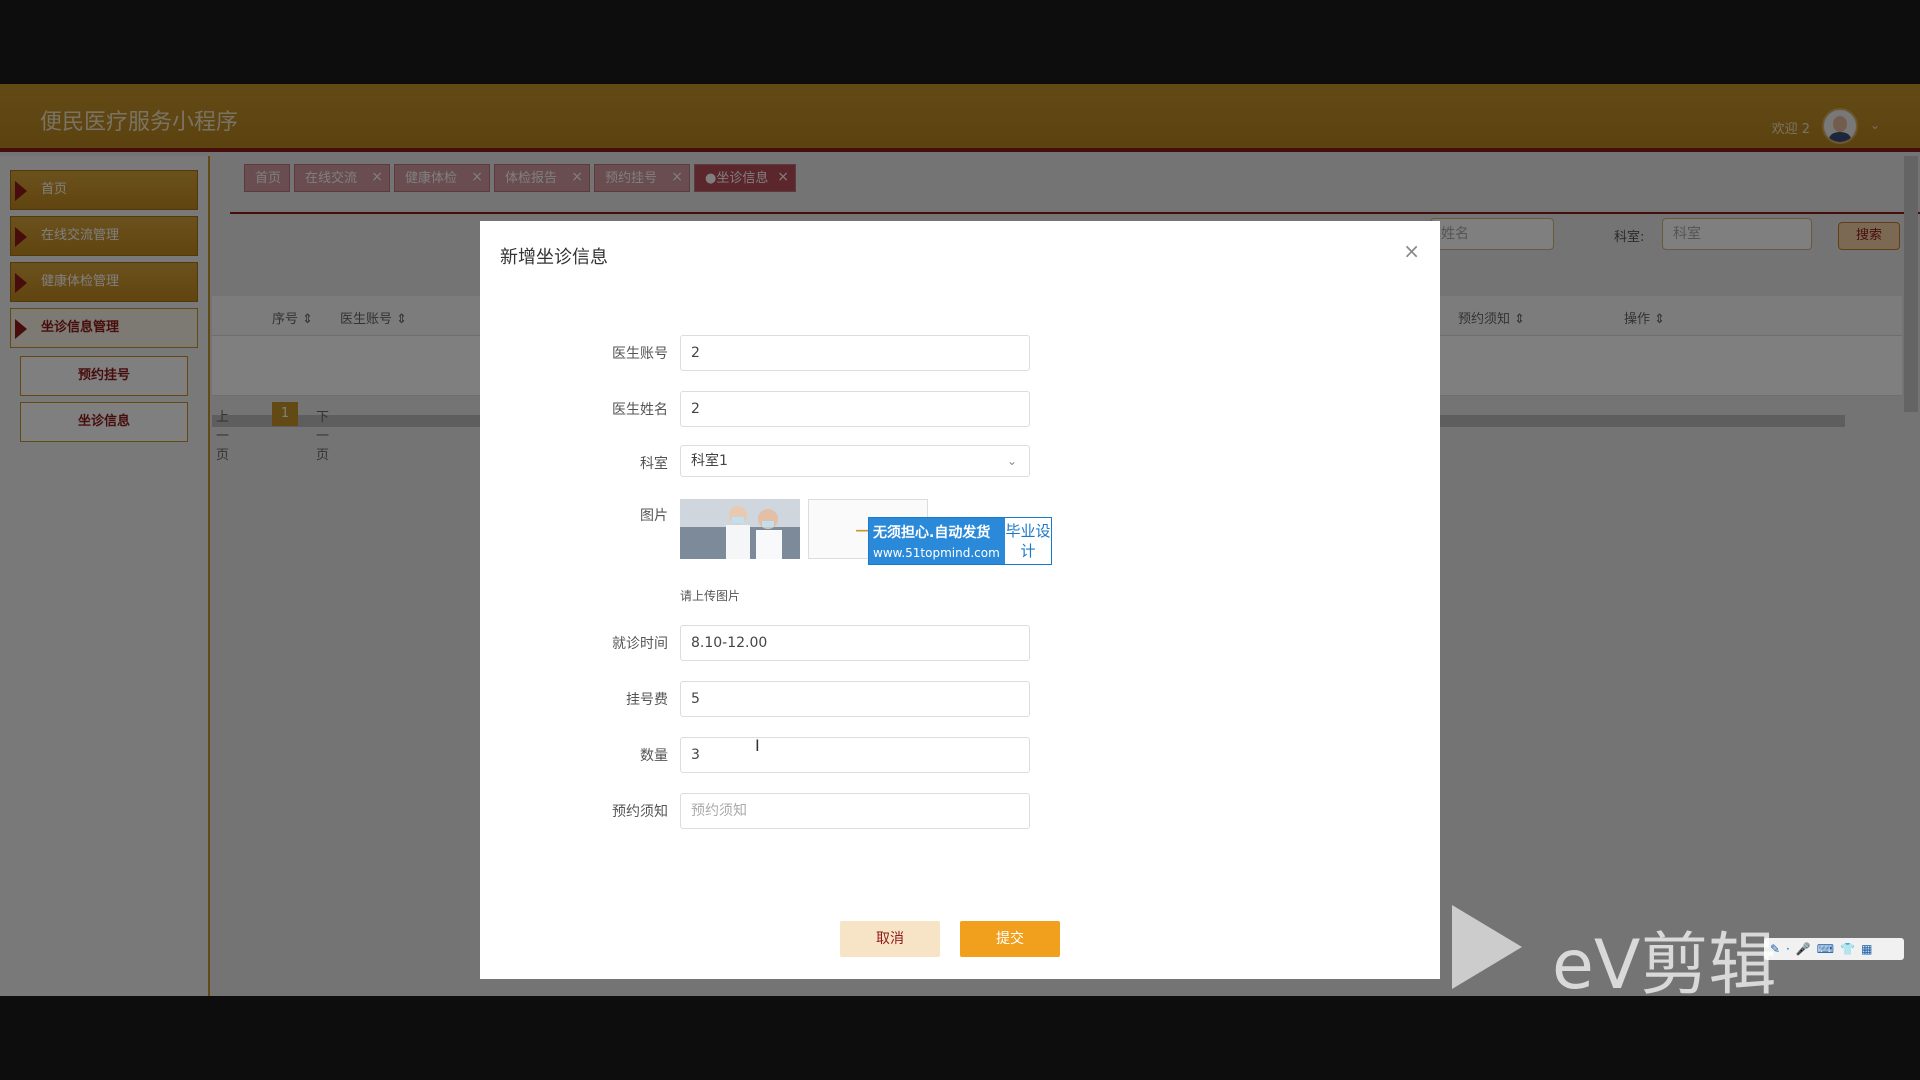  I want to click on doctor-name-label: 医生姓名, so click(640, 410).